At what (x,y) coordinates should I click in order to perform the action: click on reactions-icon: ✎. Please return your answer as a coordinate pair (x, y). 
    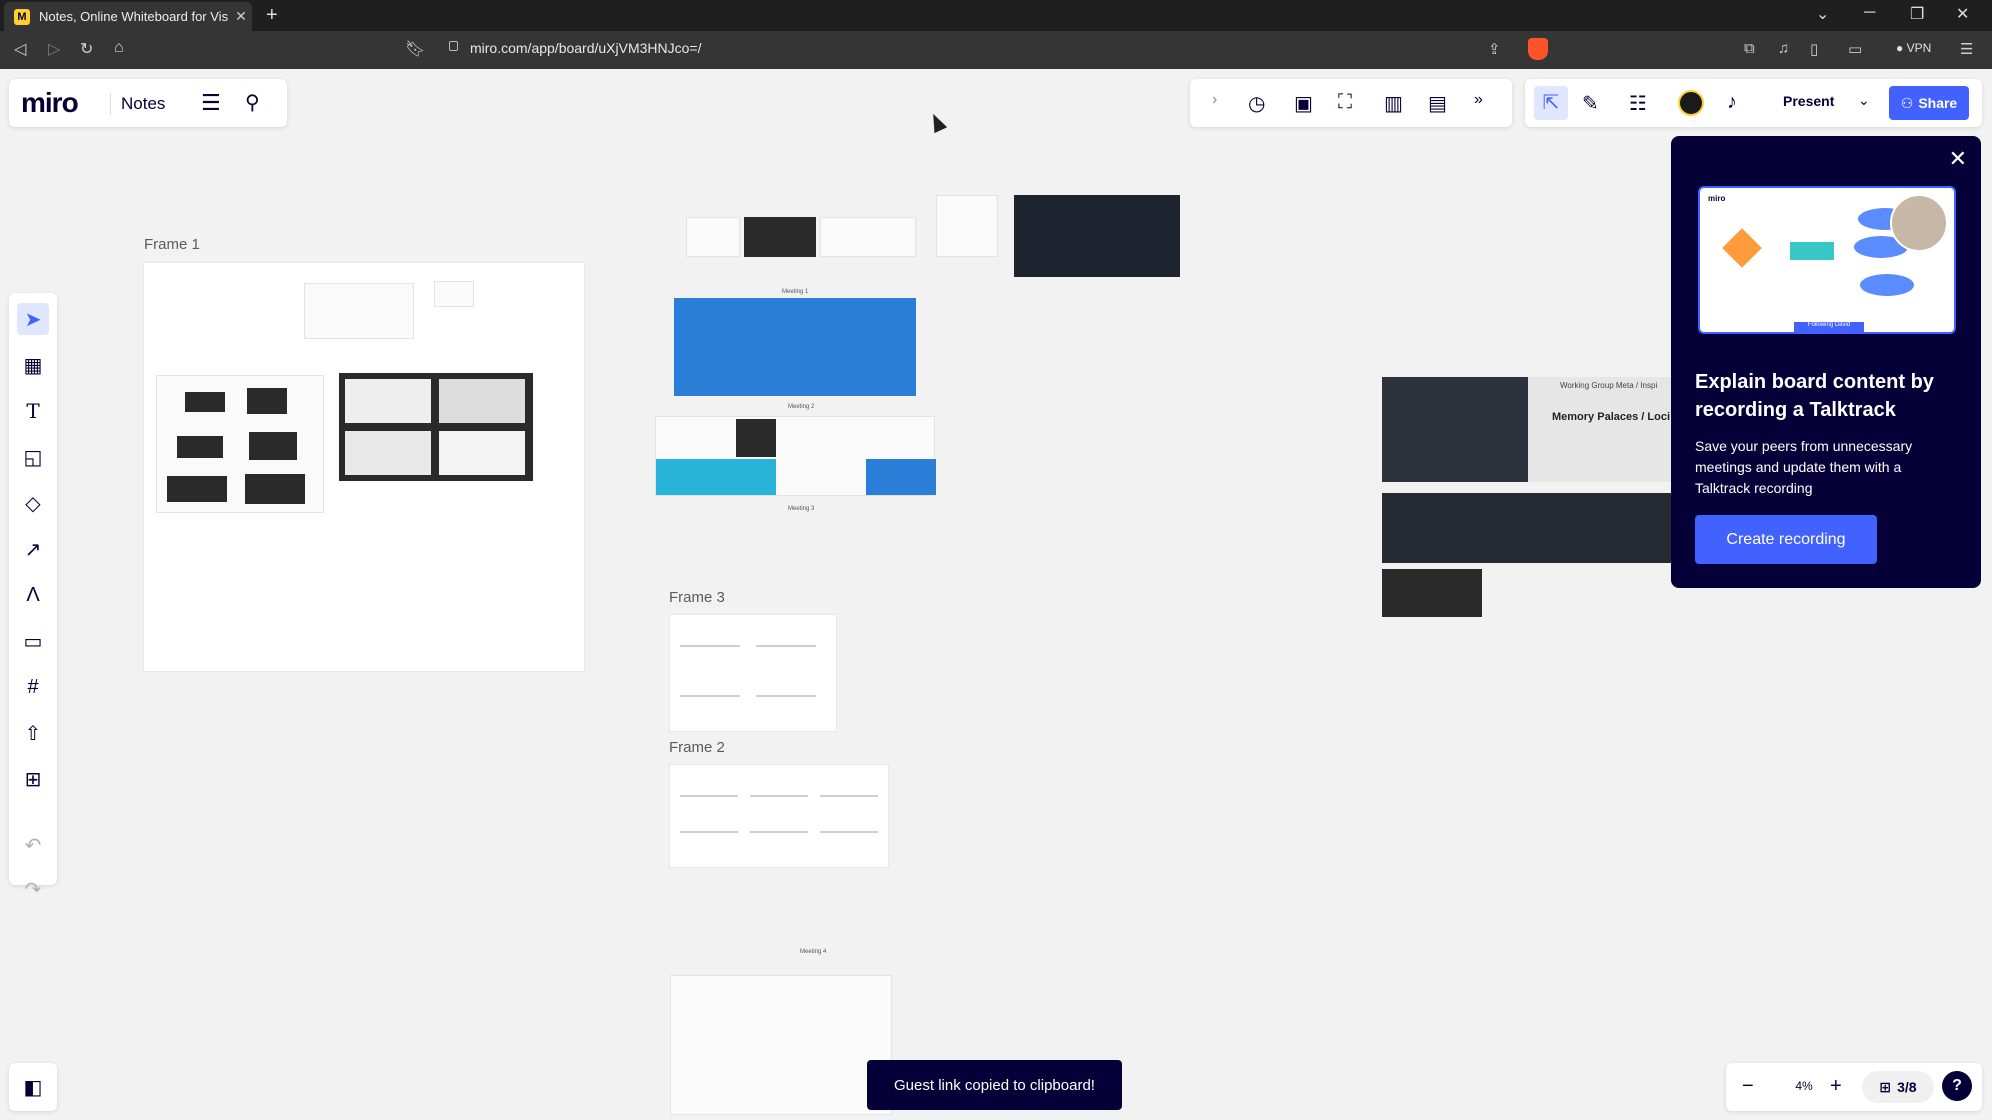
    Looking at the image, I should click on (1590, 103).